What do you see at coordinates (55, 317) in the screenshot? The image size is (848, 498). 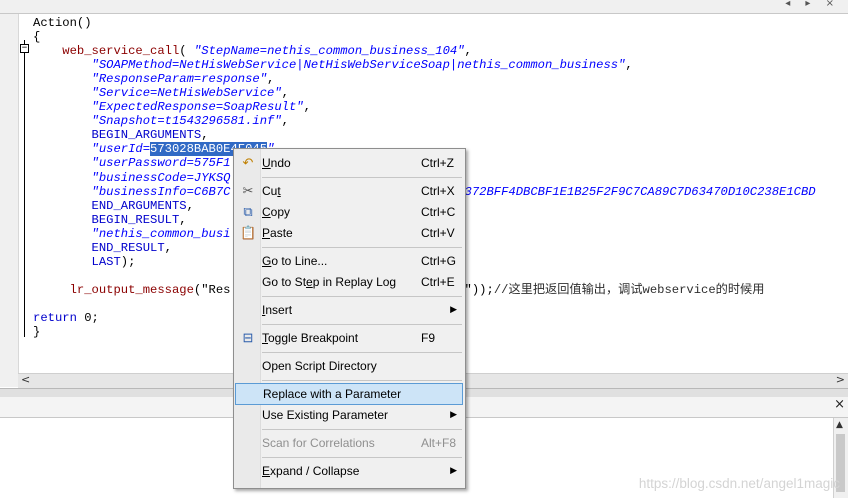 I see `code-token: return` at bounding box center [55, 317].